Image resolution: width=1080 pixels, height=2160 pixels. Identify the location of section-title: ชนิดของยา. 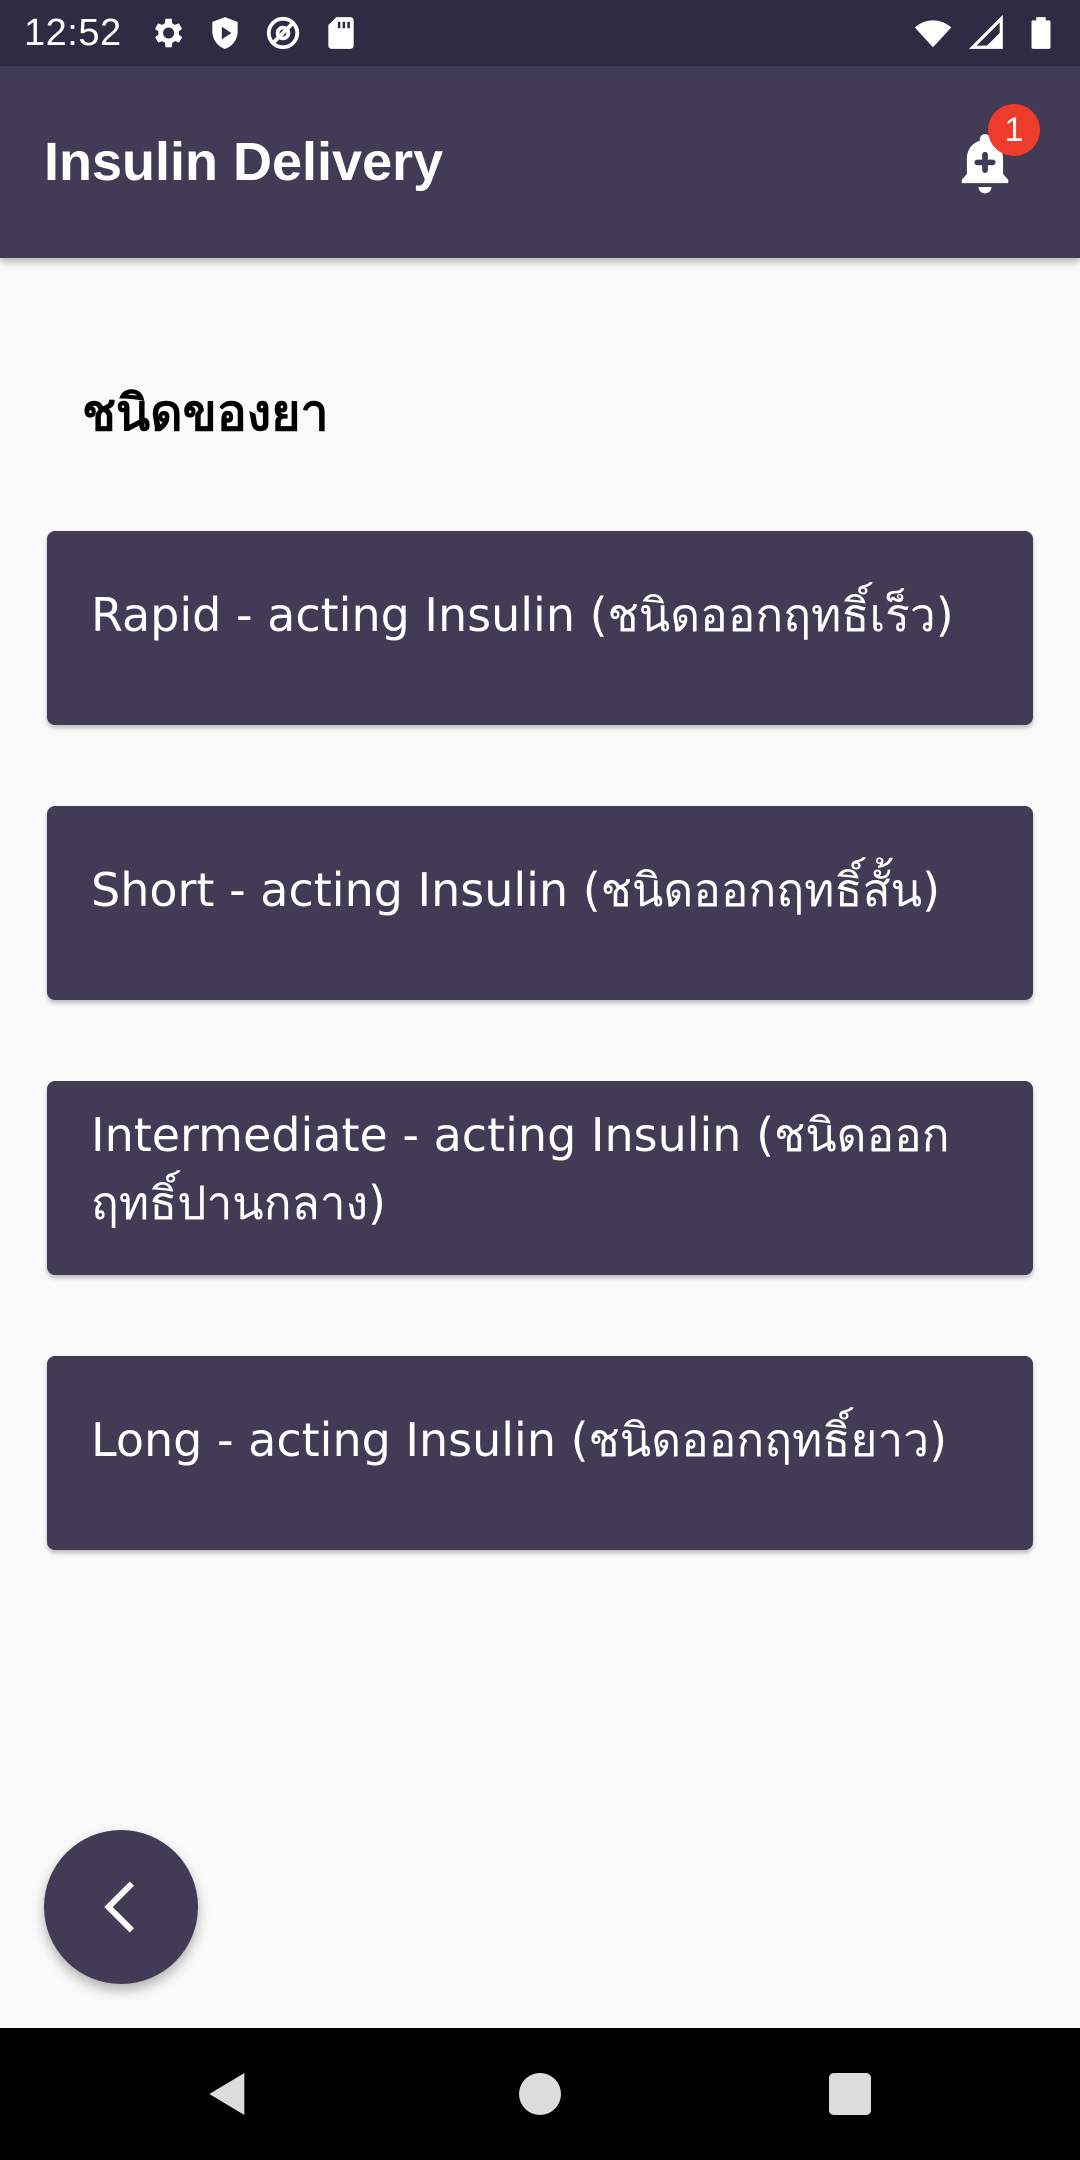
(205, 413).